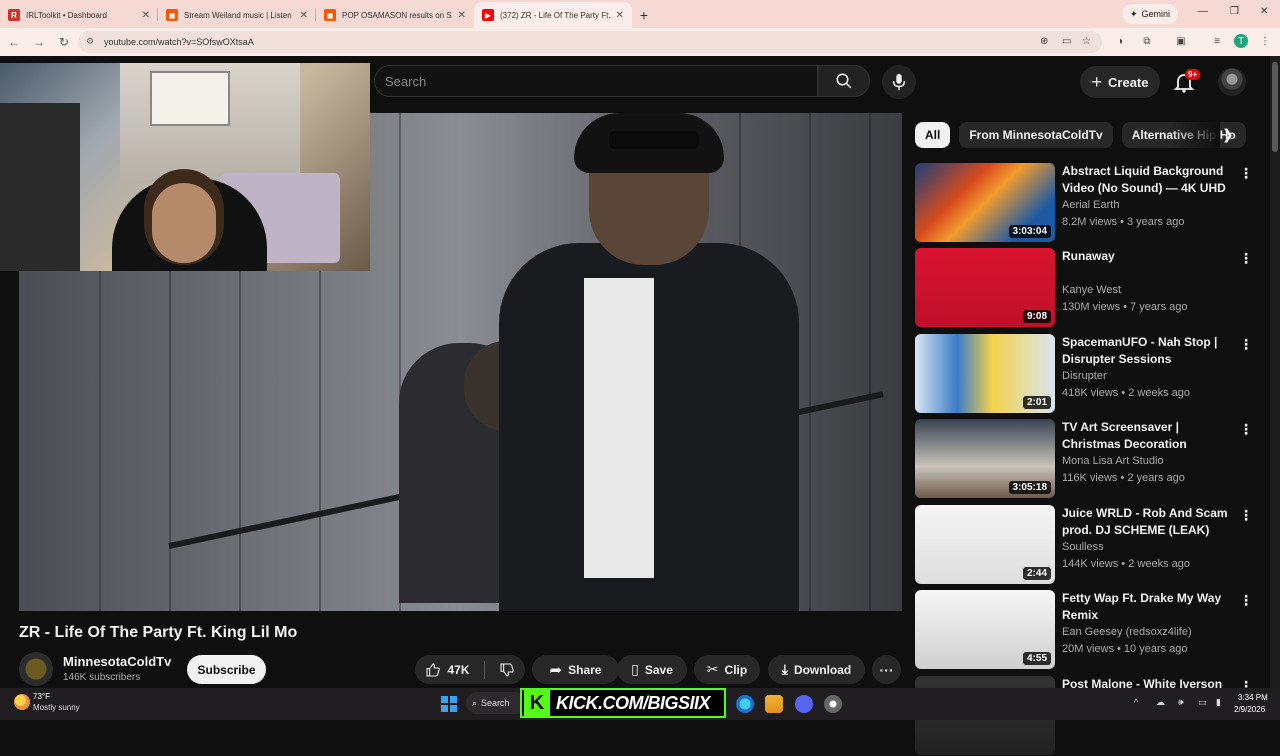  I want to click on tray-chevron-icon: ^, so click(1136, 702).